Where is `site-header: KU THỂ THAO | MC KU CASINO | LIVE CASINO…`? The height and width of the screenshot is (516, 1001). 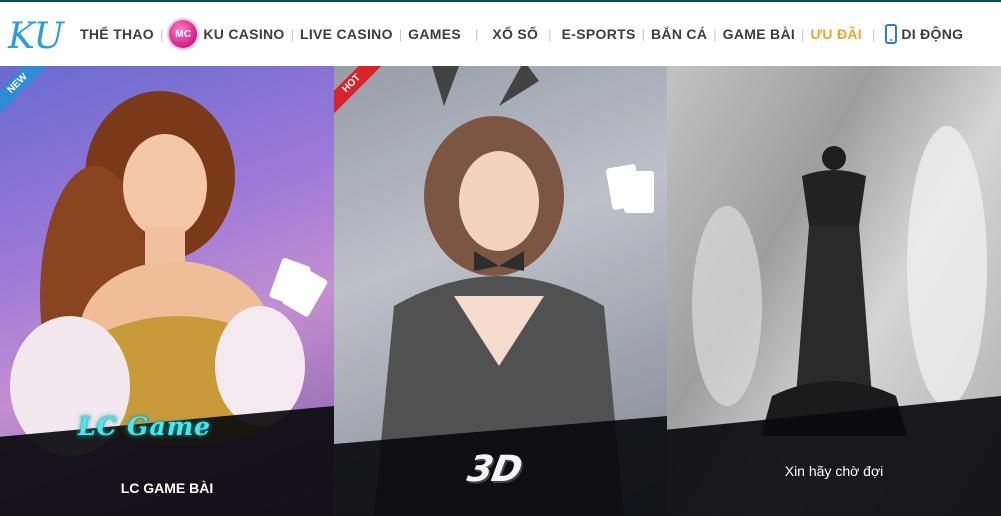 site-header: KU THỂ THAO | MC KU CASINO | LIVE CASINO… is located at coordinates (500, 34).